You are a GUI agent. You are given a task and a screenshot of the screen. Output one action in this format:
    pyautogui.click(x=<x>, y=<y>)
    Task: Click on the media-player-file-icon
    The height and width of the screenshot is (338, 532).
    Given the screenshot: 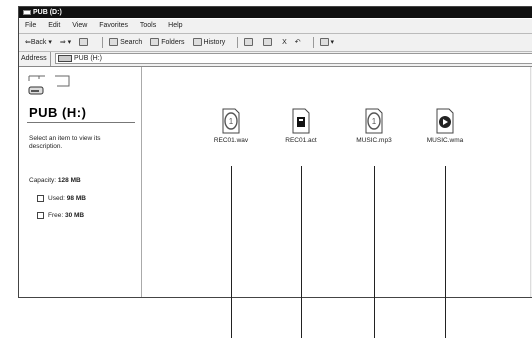 What is the action you would take?
    pyautogui.click(x=445, y=121)
    